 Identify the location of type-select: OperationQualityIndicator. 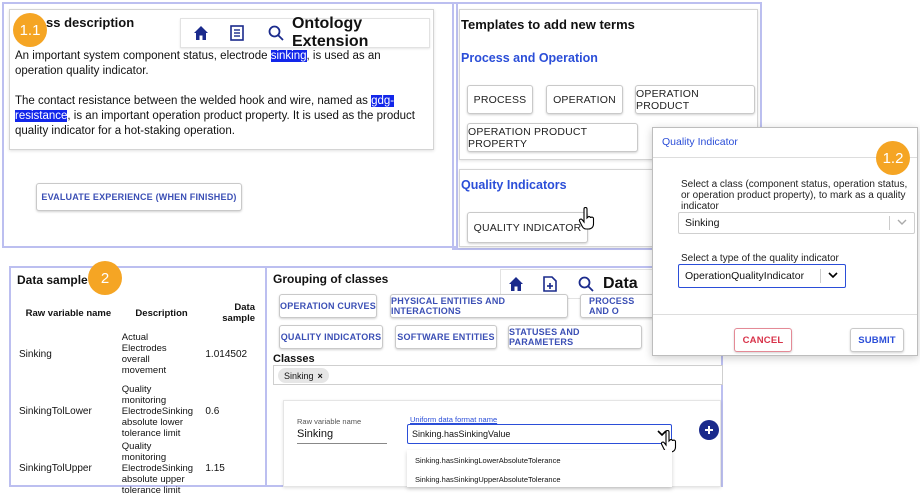
(762, 276).